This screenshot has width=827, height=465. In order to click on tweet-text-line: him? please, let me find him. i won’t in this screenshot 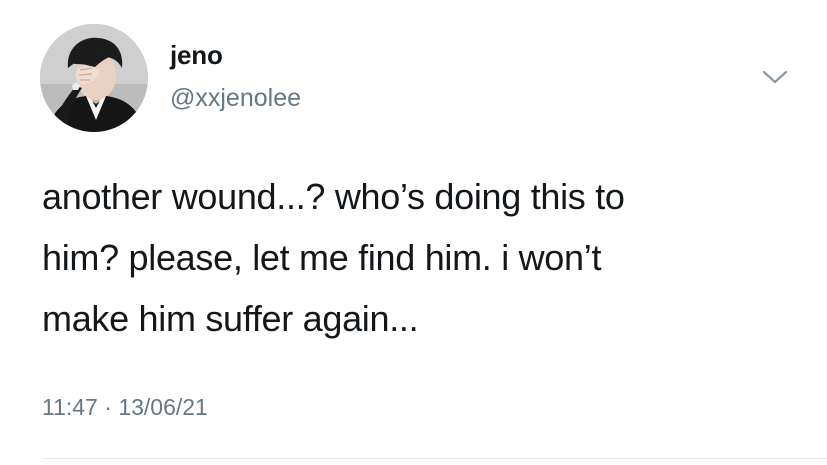, I will do `click(322, 257)`.